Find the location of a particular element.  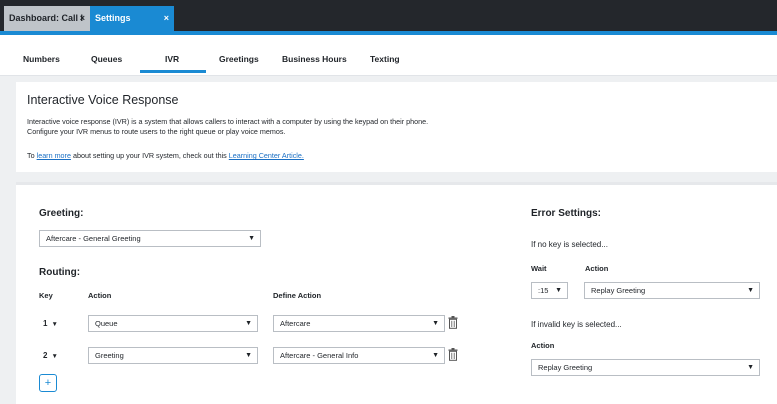

no-key-action-value: Replay Greeting is located at coordinates (618, 290).